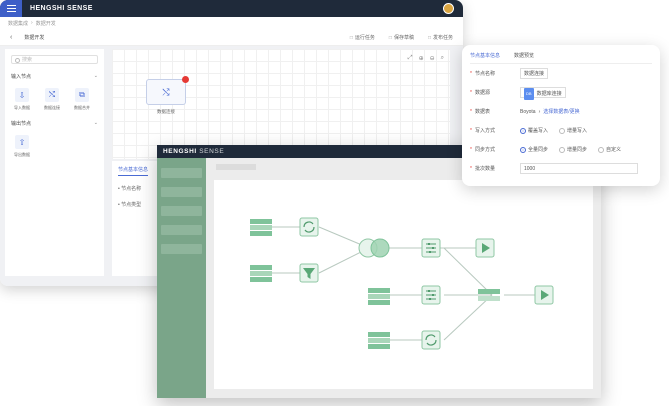 This screenshot has height=406, width=669. What do you see at coordinates (46, 23) in the screenshot?
I see `breadcrumb-item: 数据开发` at bounding box center [46, 23].